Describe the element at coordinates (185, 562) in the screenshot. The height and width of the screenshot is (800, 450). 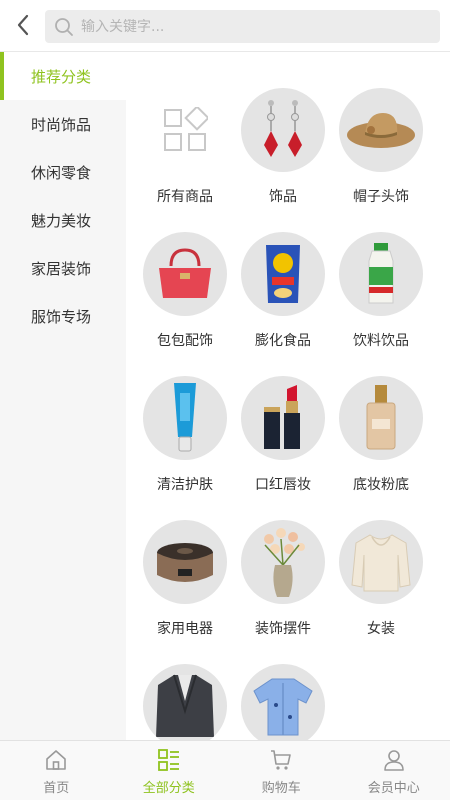
I see `rice-cooker-icon` at that location.